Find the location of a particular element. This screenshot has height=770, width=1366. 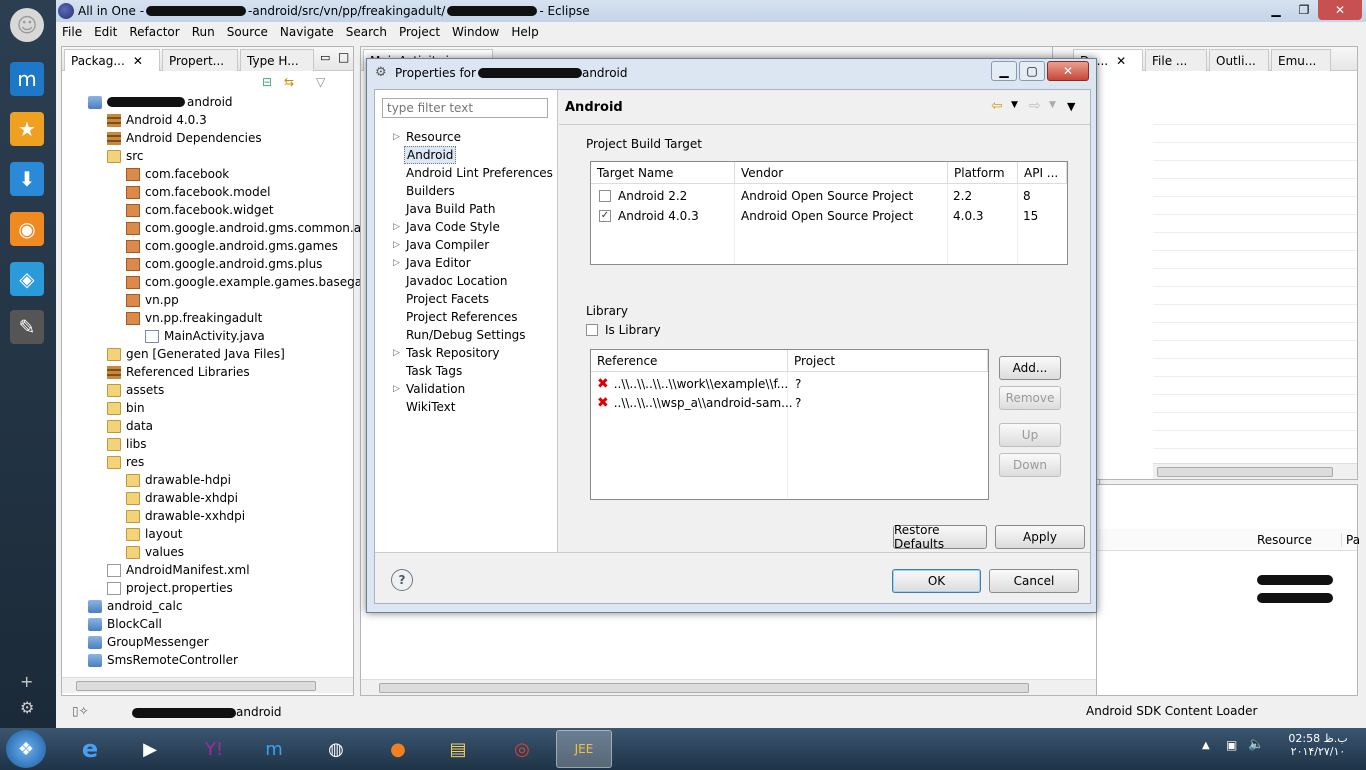

ok-button: OK is located at coordinates (936, 581).